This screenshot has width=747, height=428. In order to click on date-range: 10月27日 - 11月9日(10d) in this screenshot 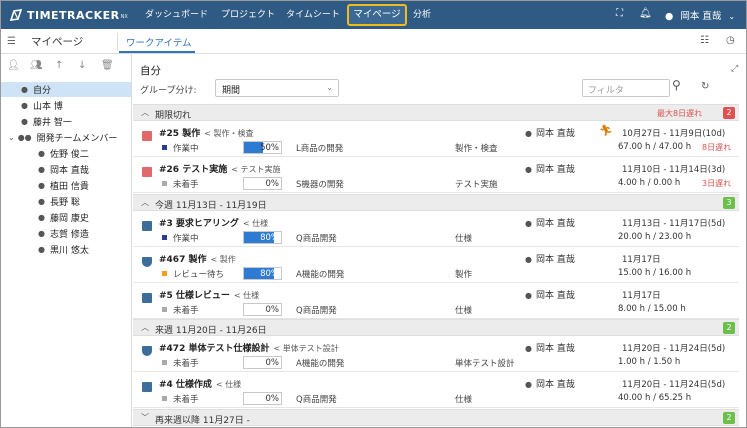, I will do `click(674, 134)`.